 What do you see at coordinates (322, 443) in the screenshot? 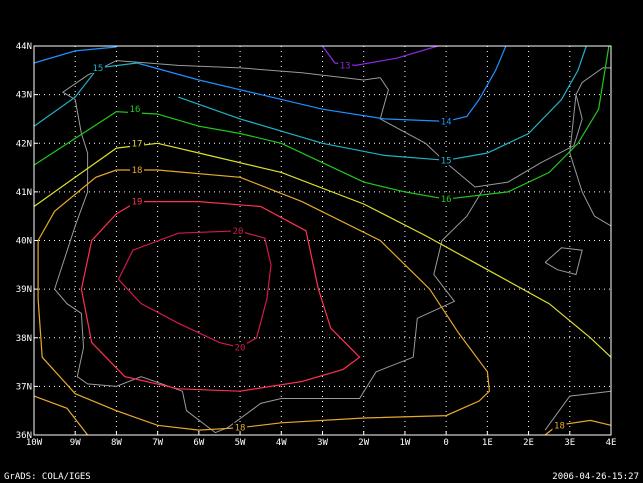
I see `x-tick-label: 3W` at bounding box center [322, 443].